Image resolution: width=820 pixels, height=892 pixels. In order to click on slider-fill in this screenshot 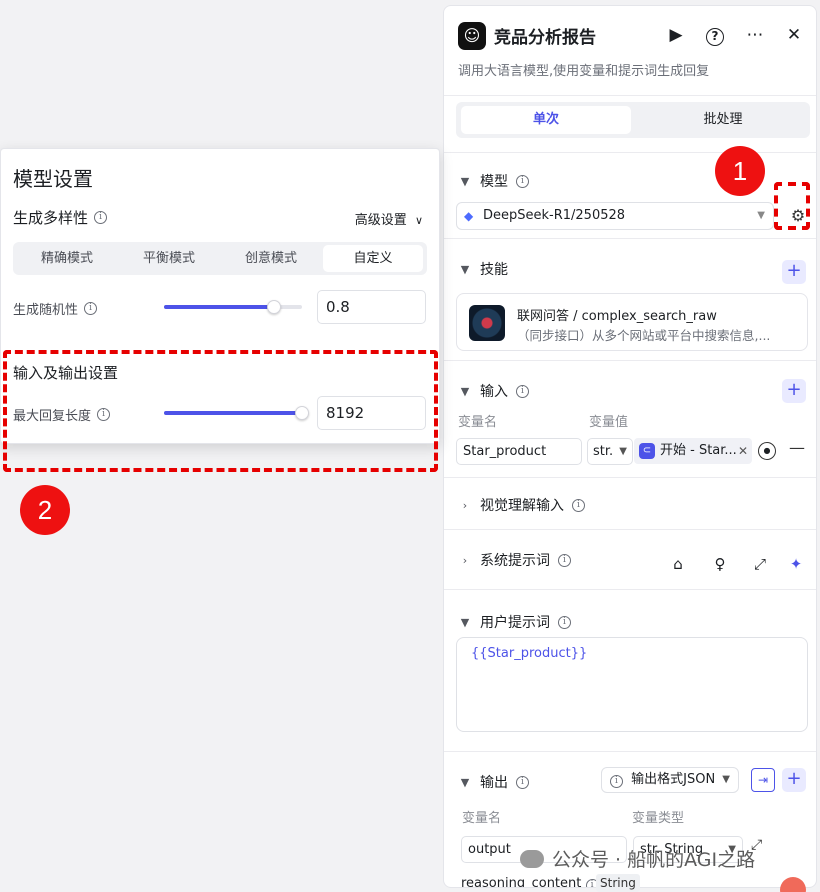, I will do `click(219, 307)`.